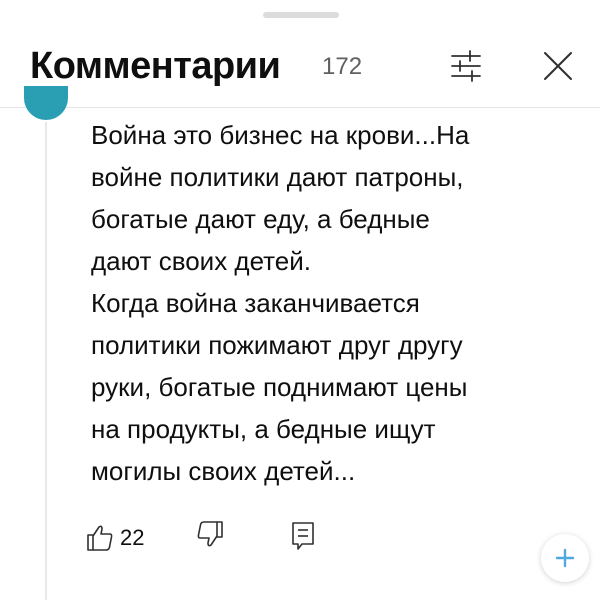  What do you see at coordinates (46, 103) in the screenshot?
I see `avatar` at bounding box center [46, 103].